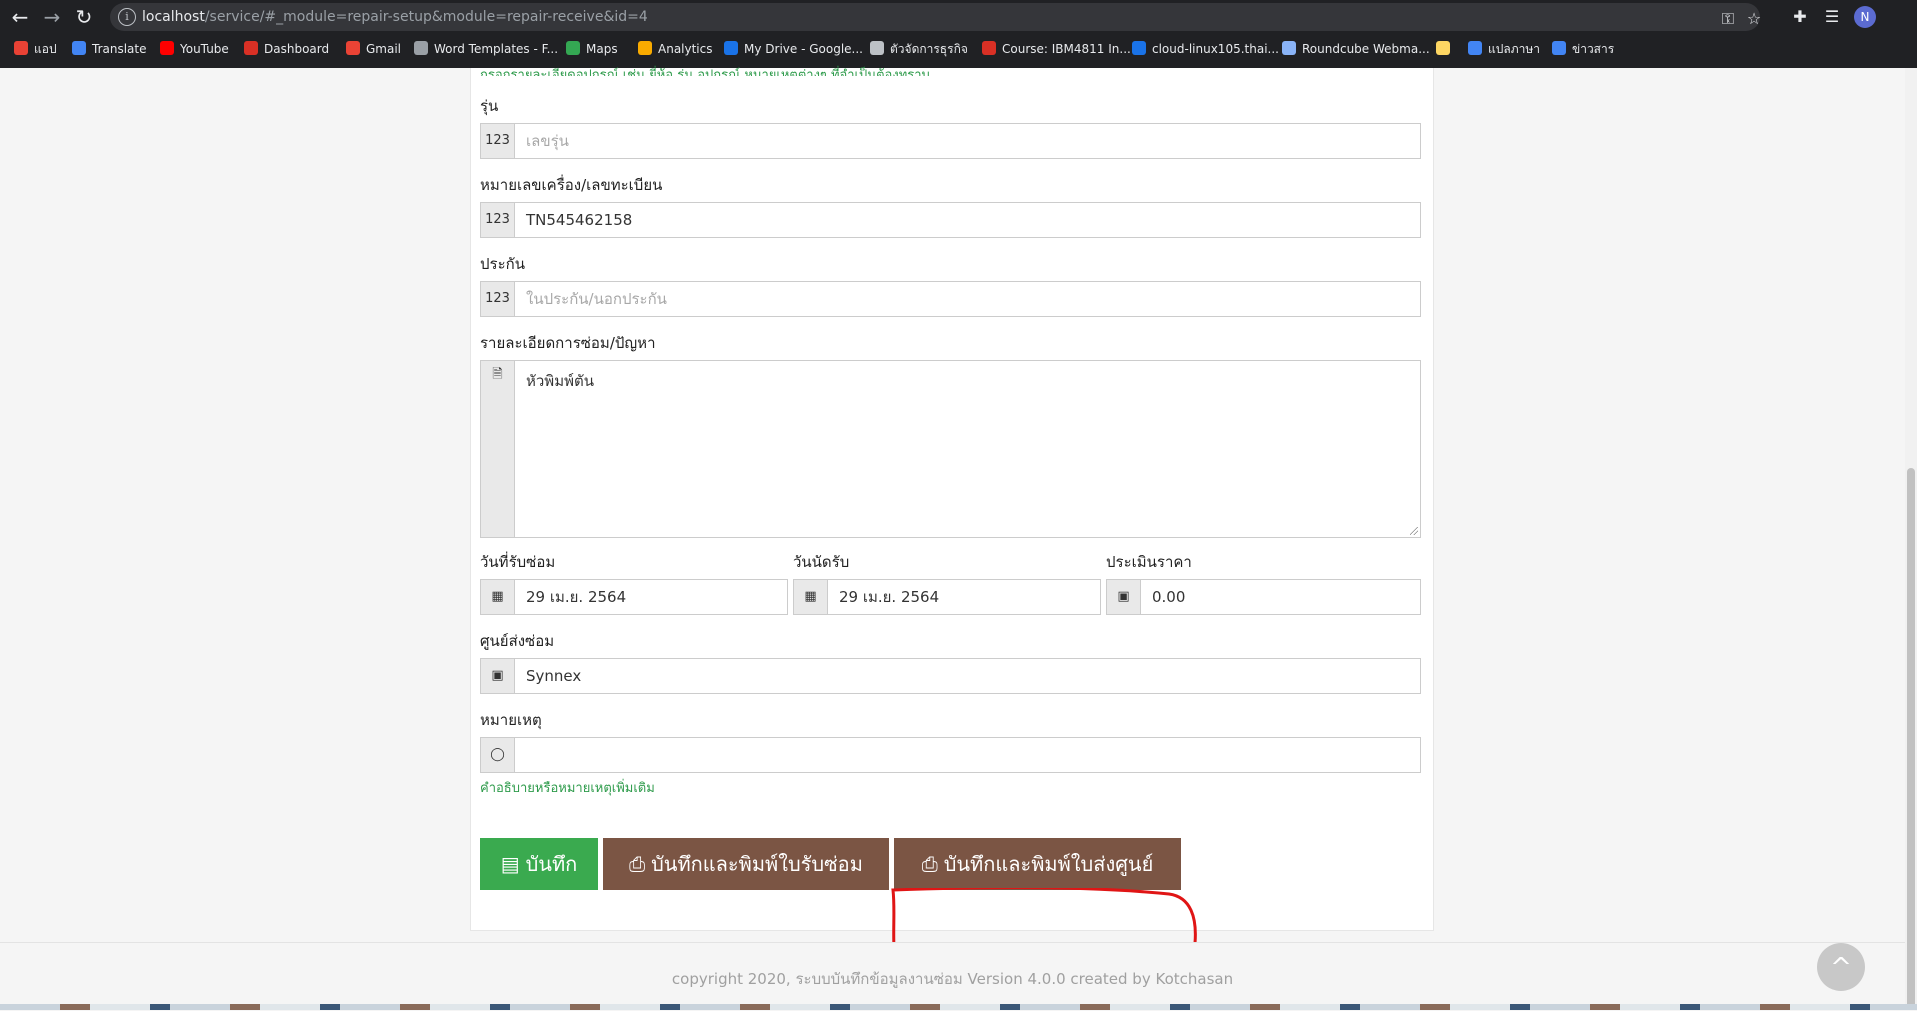 The image size is (1917, 1011). I want to click on bookmark-item: YouTube, so click(194, 49).